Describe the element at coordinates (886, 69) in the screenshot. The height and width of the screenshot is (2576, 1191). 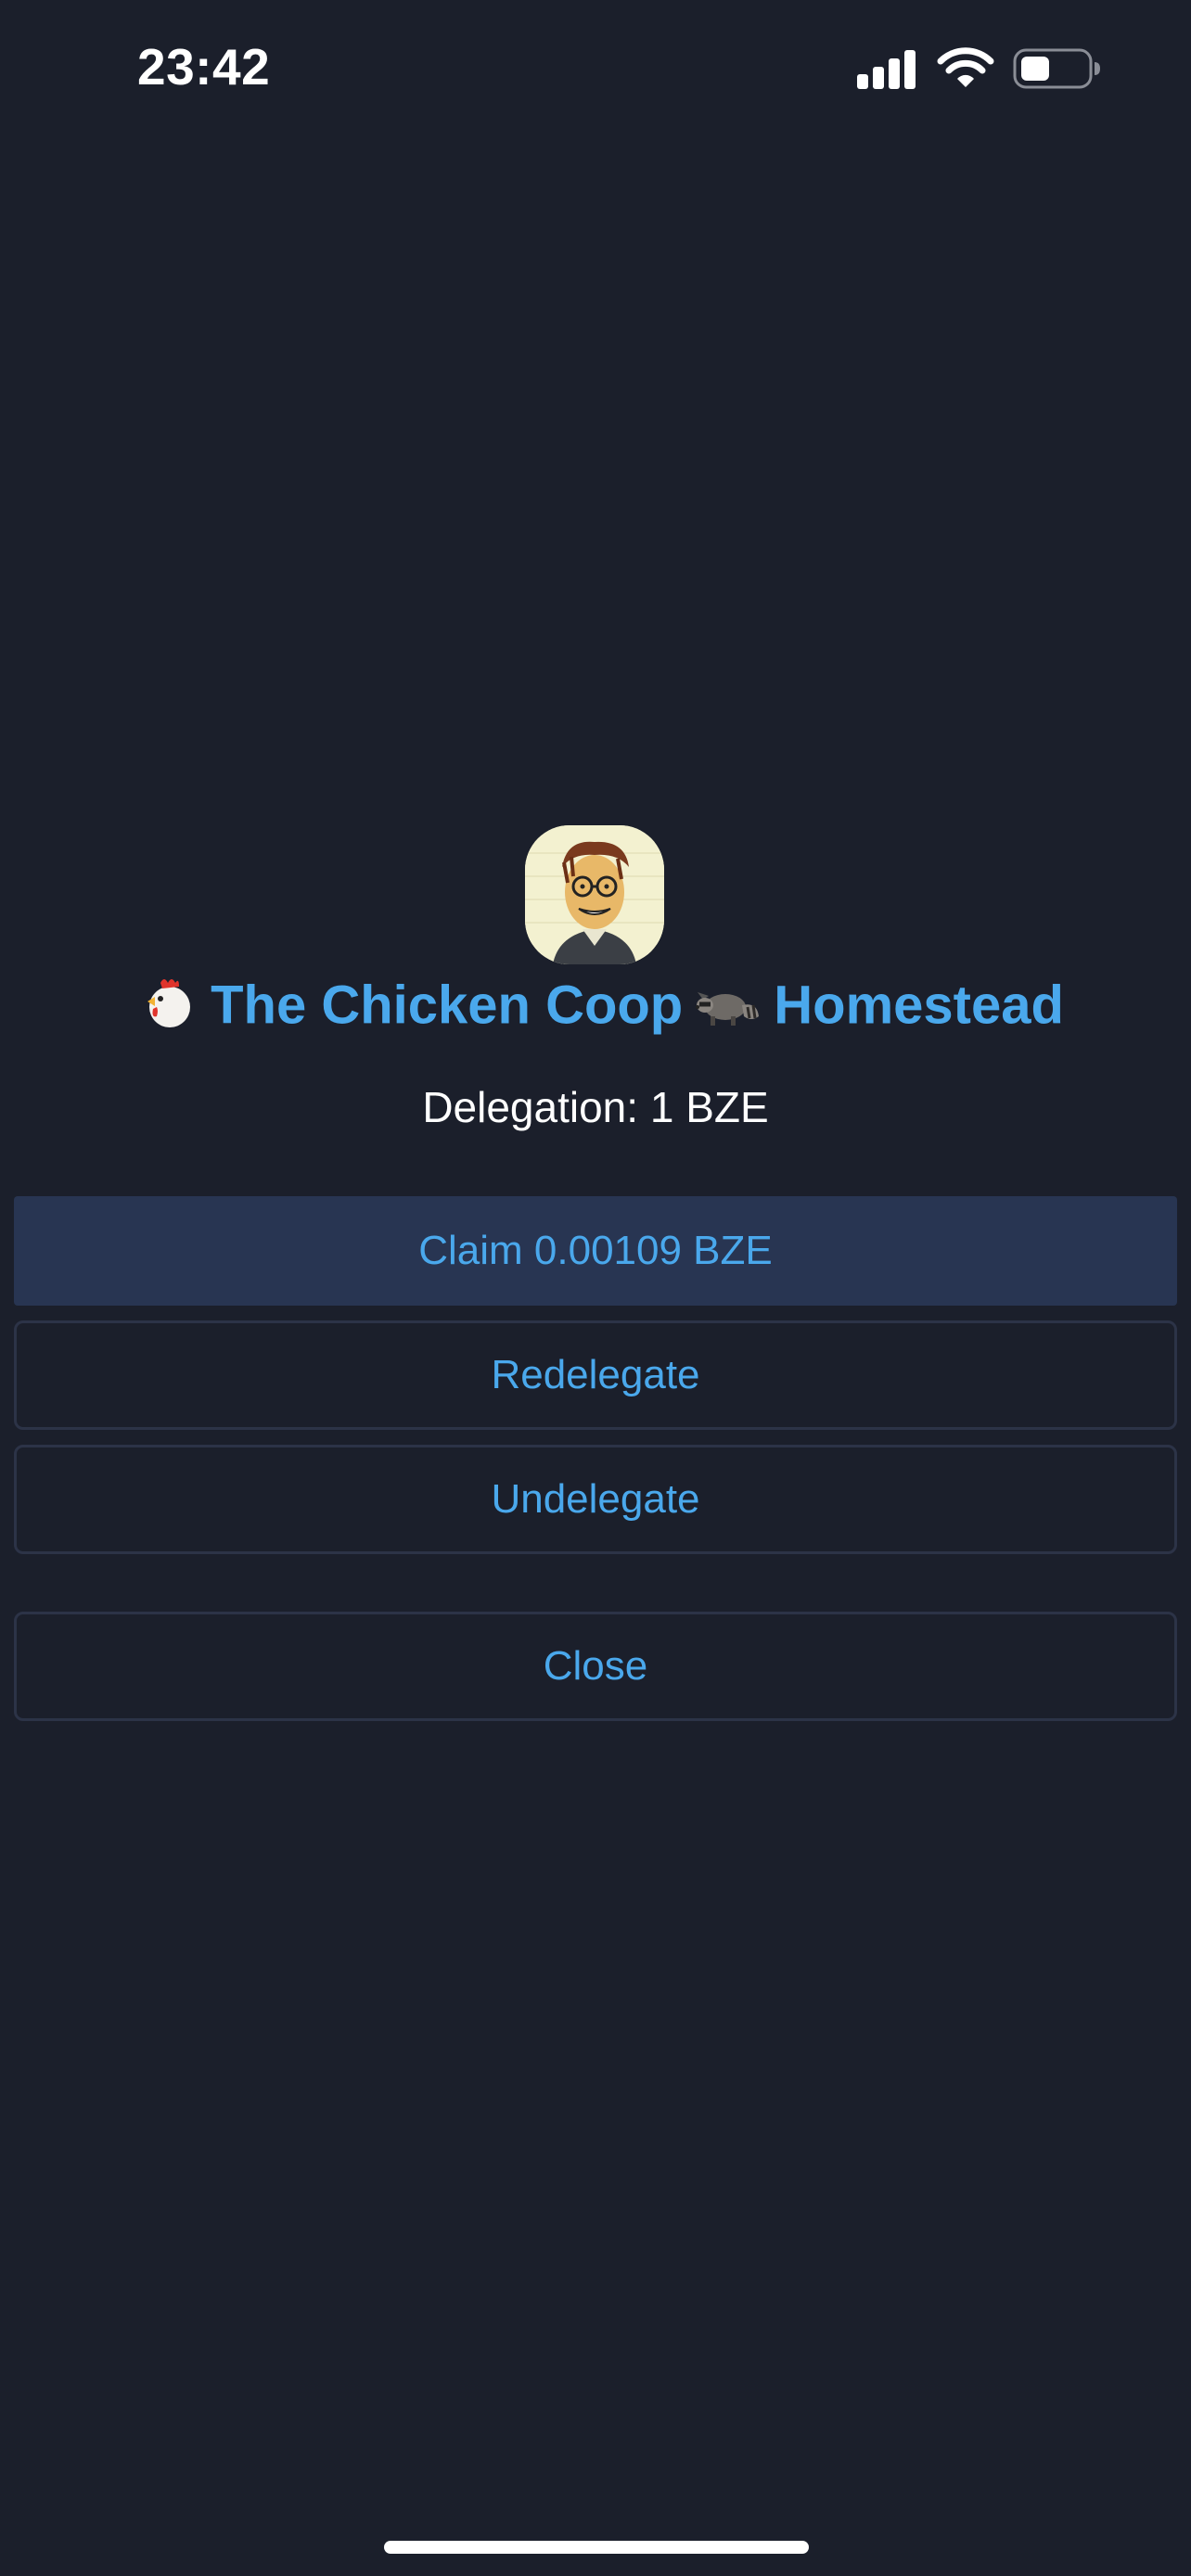
I see `signal-icon` at that location.